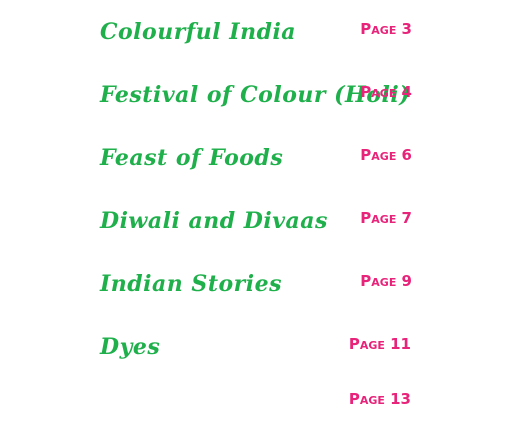 The width and height of the screenshot is (508, 422). What do you see at coordinates (379, 344) in the screenshot?
I see `toc-entry-page: Page 11` at bounding box center [379, 344].